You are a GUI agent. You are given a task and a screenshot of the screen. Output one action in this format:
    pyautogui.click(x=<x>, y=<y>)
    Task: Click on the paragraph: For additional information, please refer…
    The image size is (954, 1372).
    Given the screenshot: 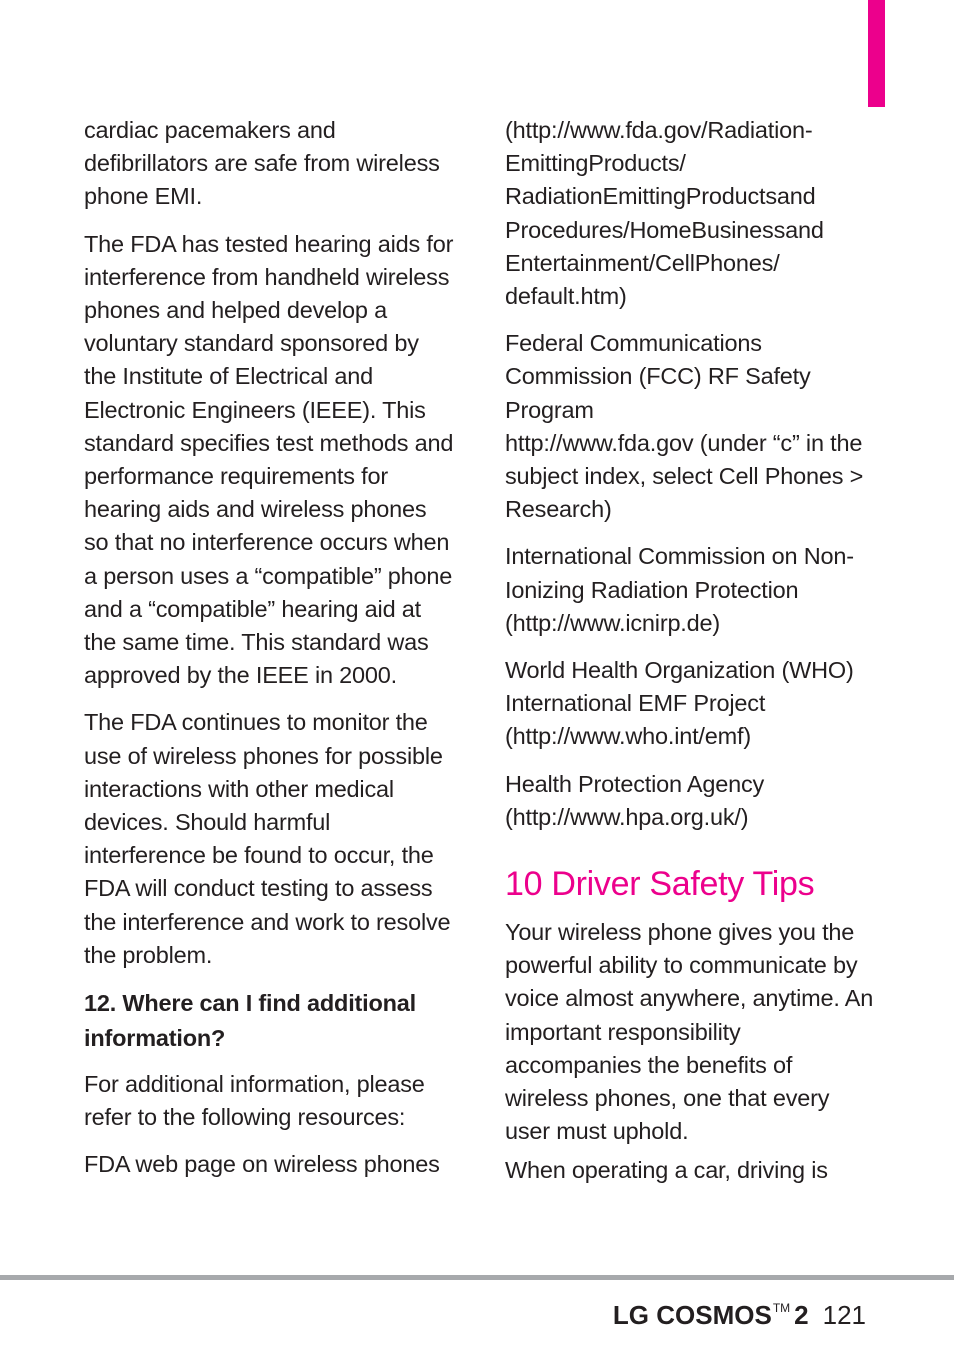 What is the action you would take?
    pyautogui.click(x=254, y=1101)
    